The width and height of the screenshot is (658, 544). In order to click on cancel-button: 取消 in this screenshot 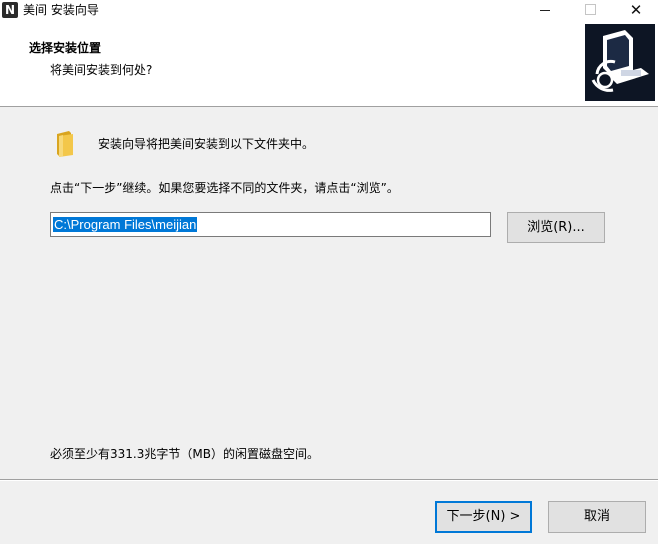, I will do `click(597, 517)`.